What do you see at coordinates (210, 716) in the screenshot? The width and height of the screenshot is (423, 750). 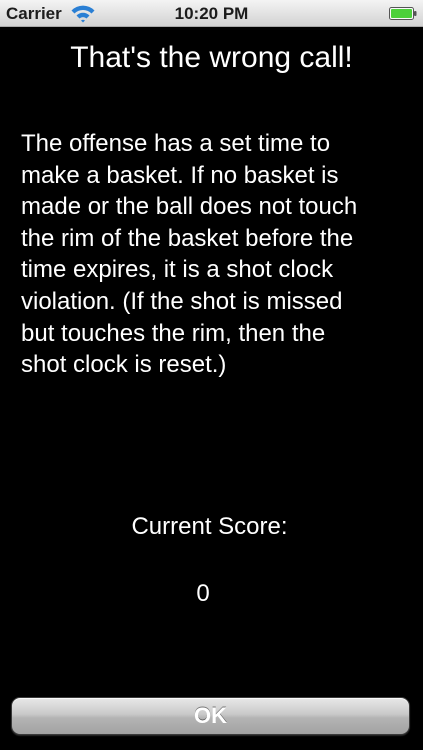 I see `ok-button: OK` at bounding box center [210, 716].